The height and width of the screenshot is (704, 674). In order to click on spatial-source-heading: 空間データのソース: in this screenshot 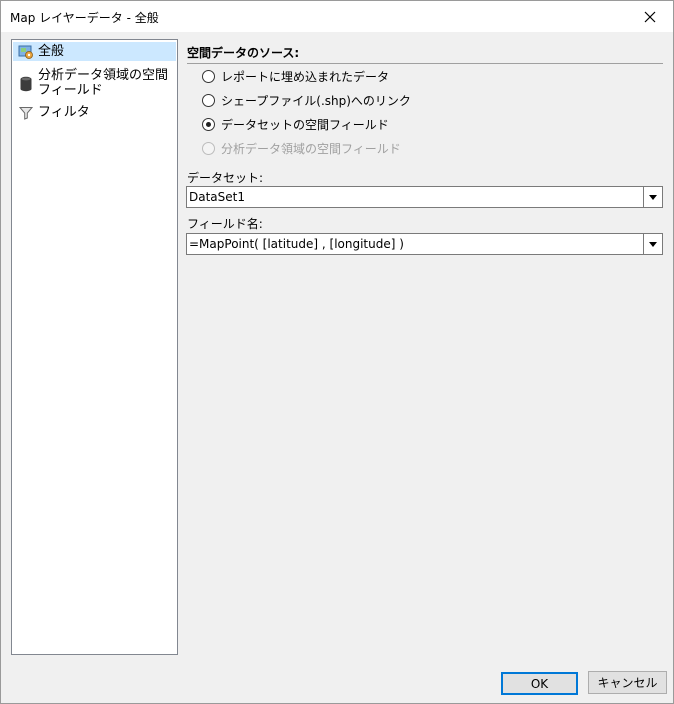, I will do `click(243, 53)`.